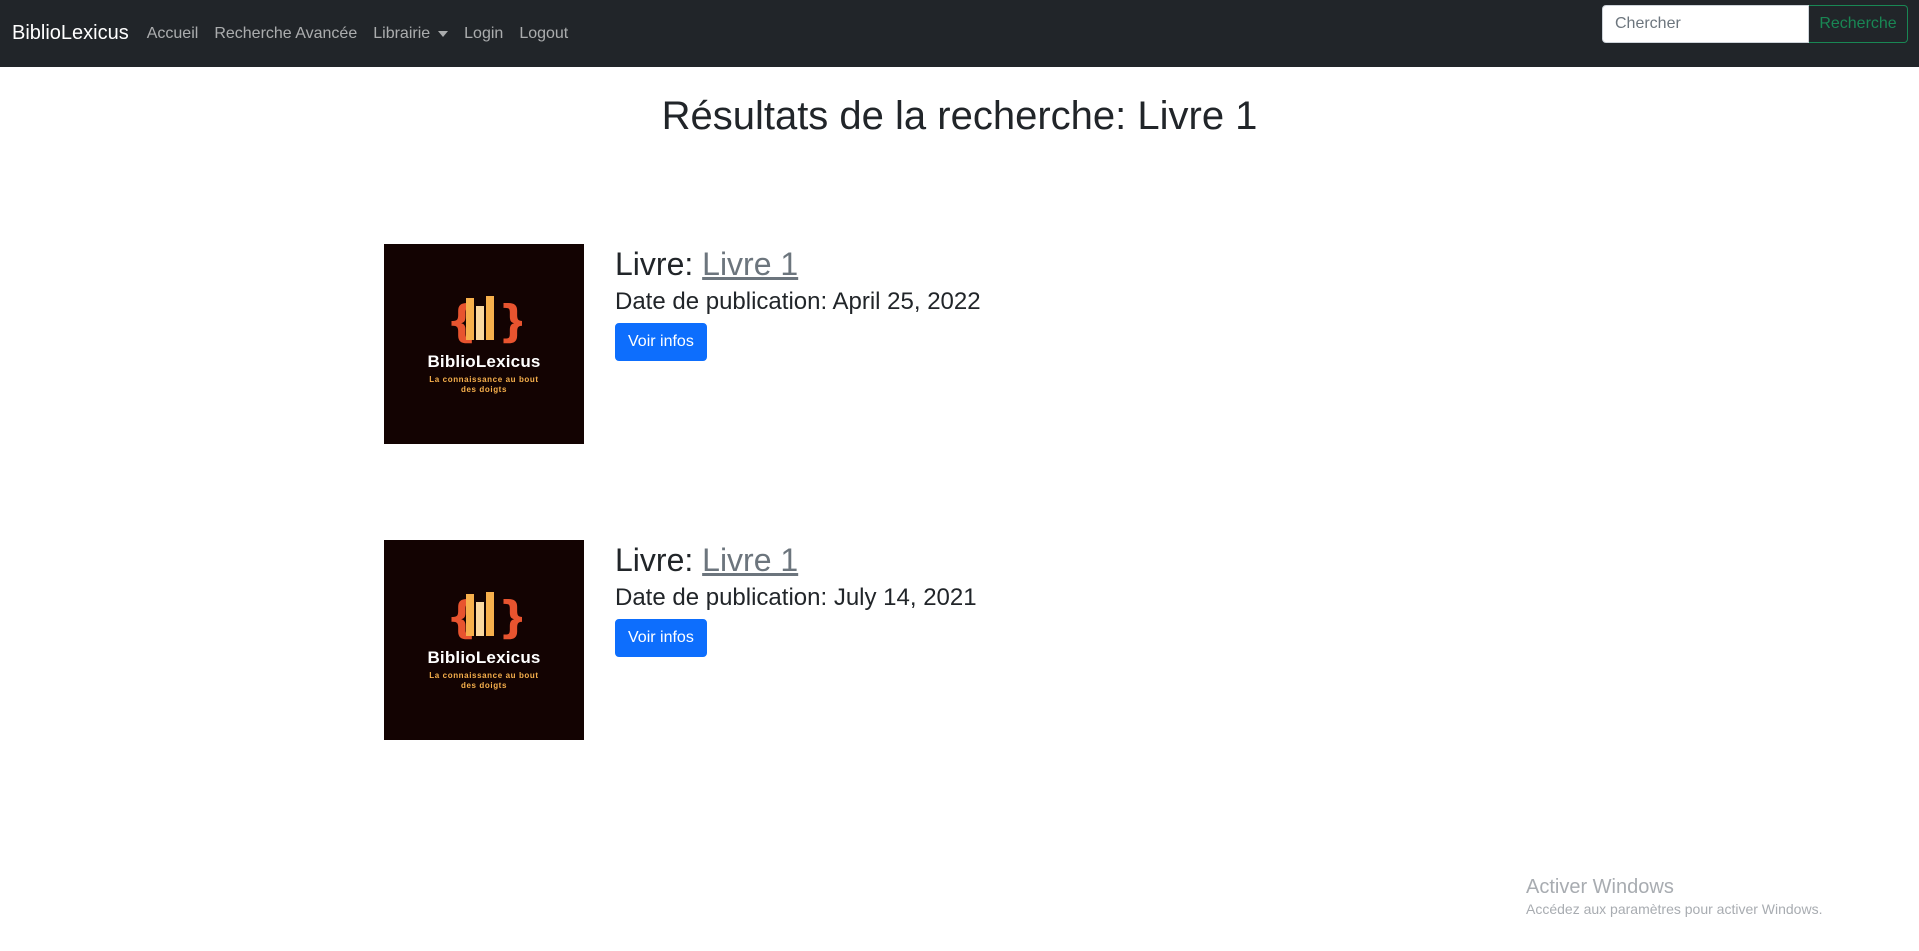 The image size is (1919, 951). I want to click on watermark-title: Activer Windows, so click(1600, 887).